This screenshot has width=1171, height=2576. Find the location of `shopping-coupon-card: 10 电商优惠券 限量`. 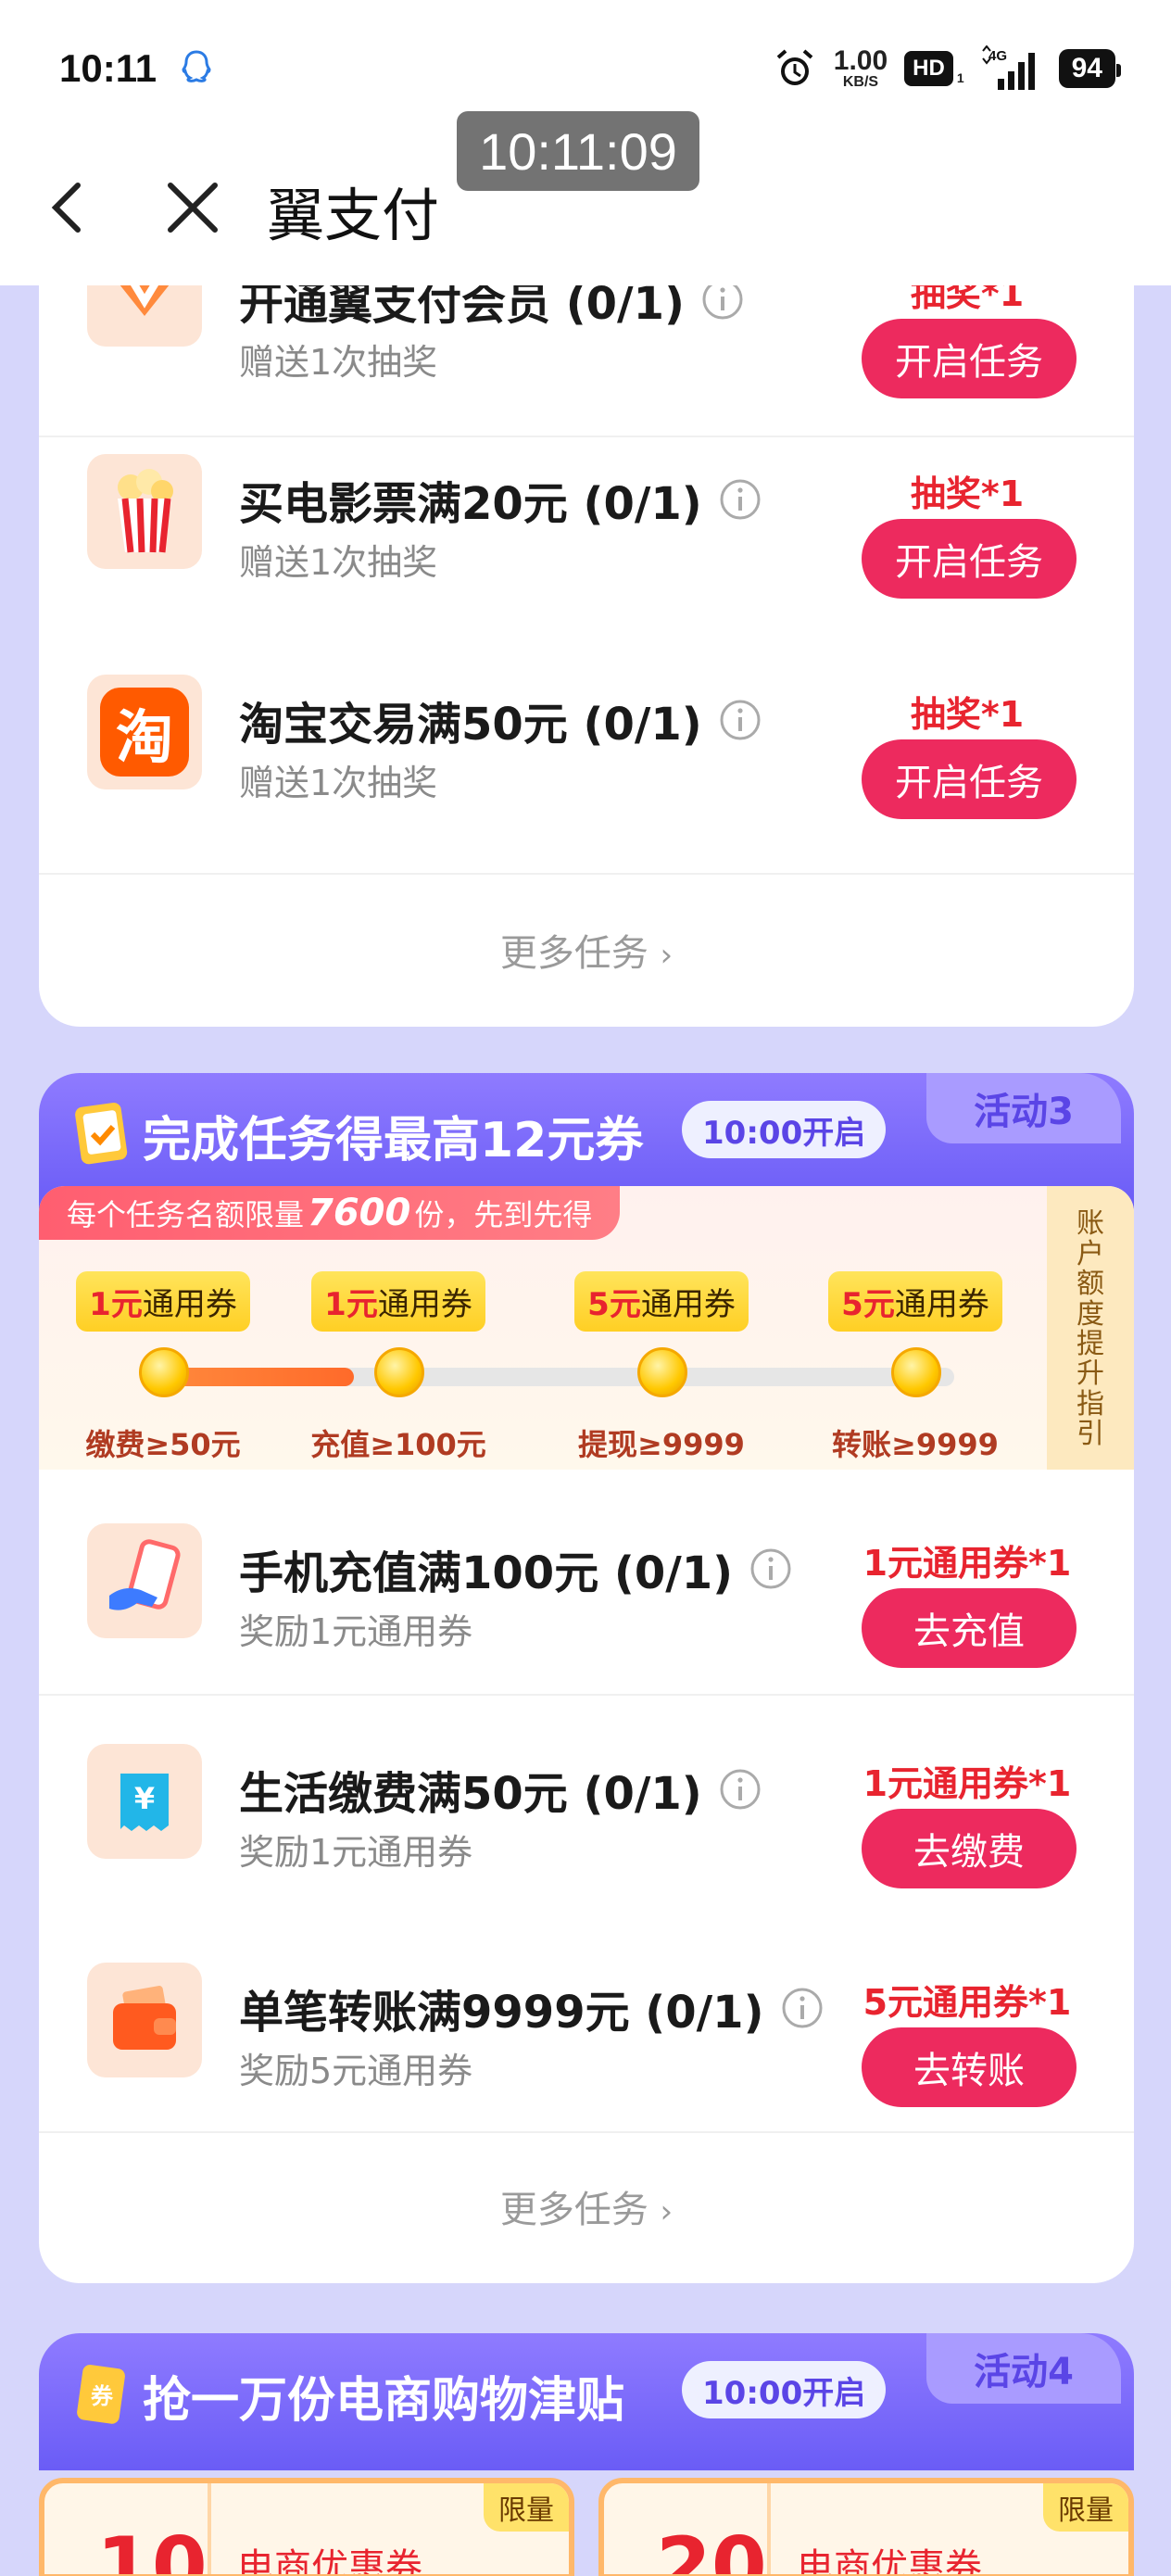

shopping-coupon-card: 10 电商优惠券 限量 is located at coordinates (306, 2527).